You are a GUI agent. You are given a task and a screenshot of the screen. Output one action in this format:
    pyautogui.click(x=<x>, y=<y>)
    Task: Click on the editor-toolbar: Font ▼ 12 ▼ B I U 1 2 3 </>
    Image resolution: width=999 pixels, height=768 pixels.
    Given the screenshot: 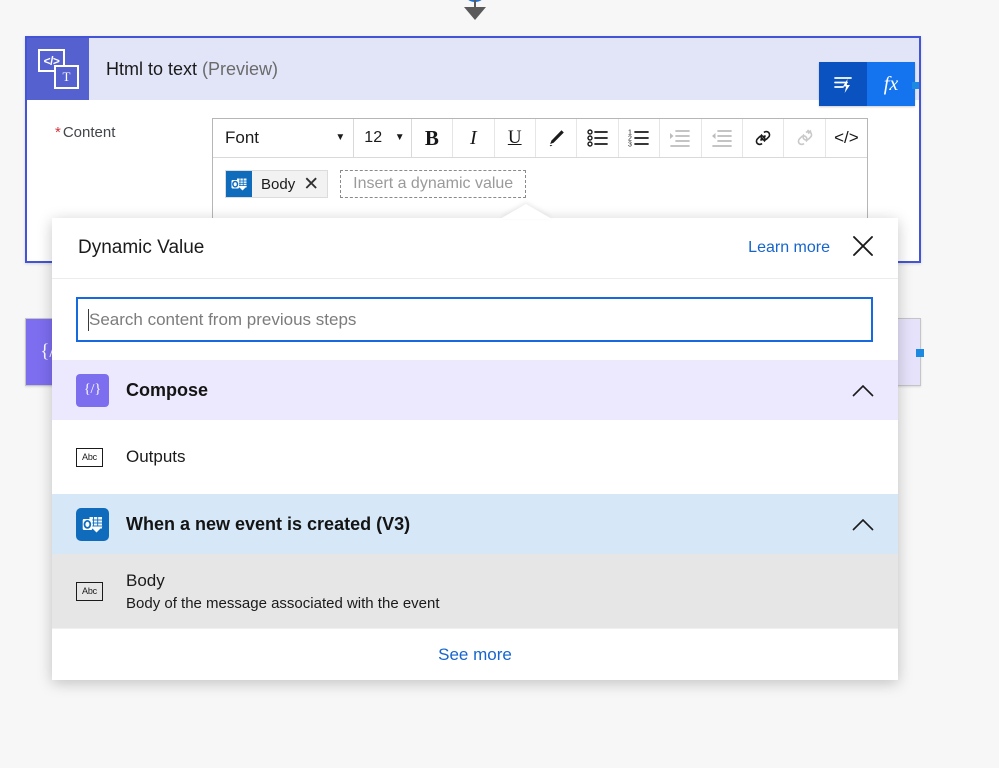 What is the action you would take?
    pyautogui.click(x=540, y=138)
    